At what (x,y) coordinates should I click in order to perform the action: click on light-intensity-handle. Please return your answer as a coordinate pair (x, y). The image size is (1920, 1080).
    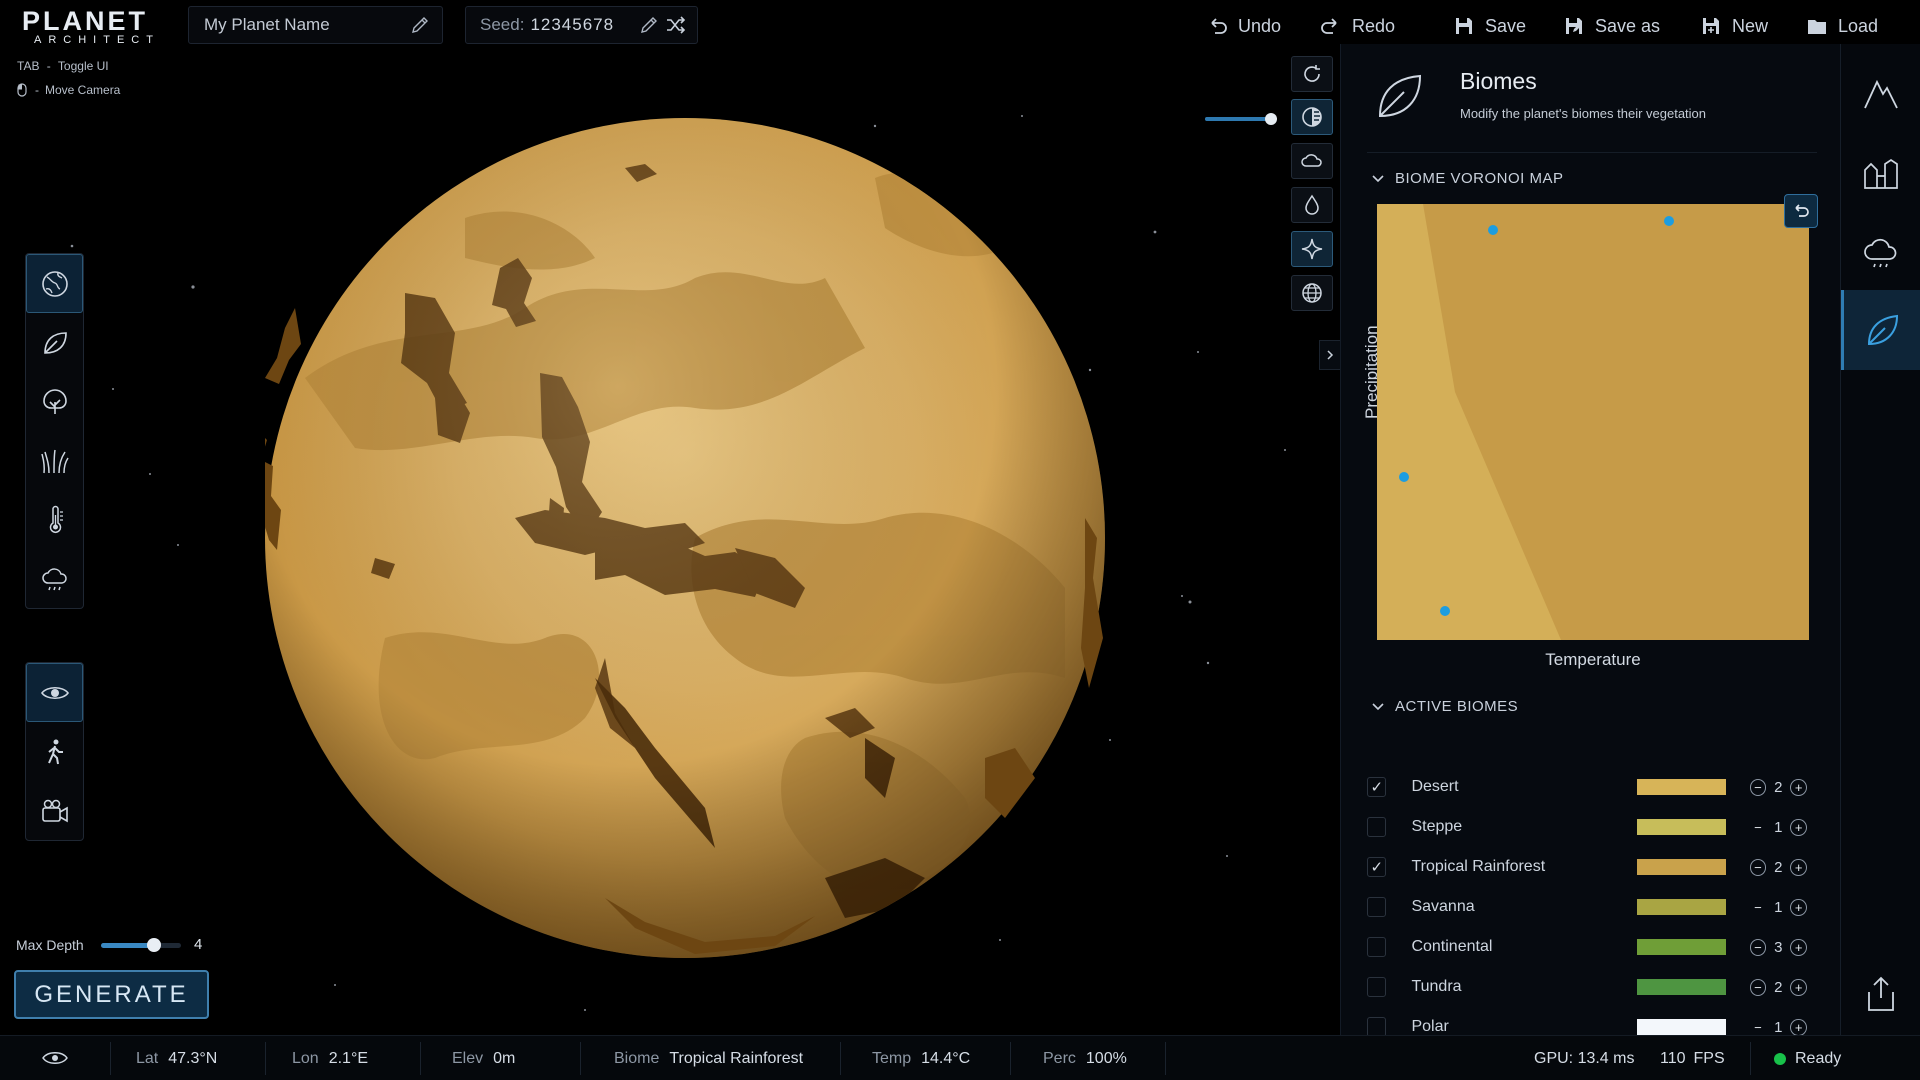
    Looking at the image, I should click on (1271, 119).